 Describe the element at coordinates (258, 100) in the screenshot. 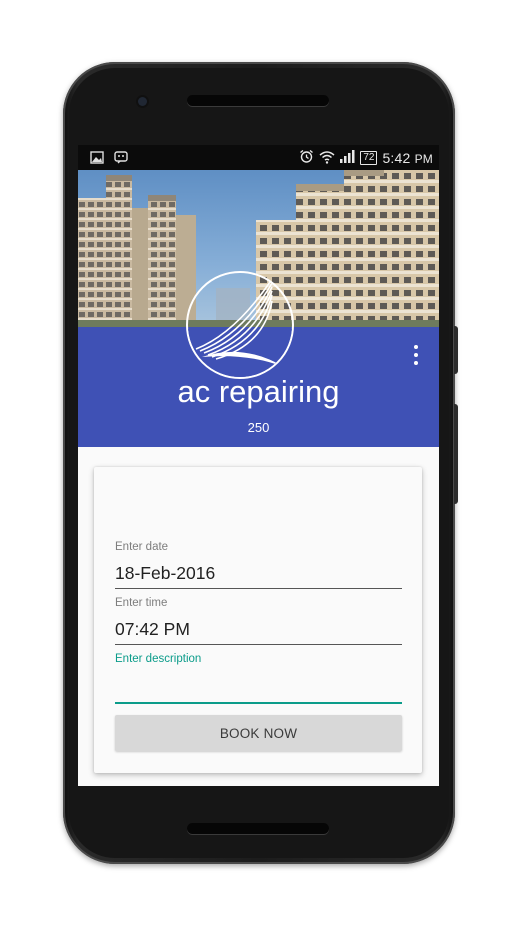

I see `earpiece-speaker` at that location.